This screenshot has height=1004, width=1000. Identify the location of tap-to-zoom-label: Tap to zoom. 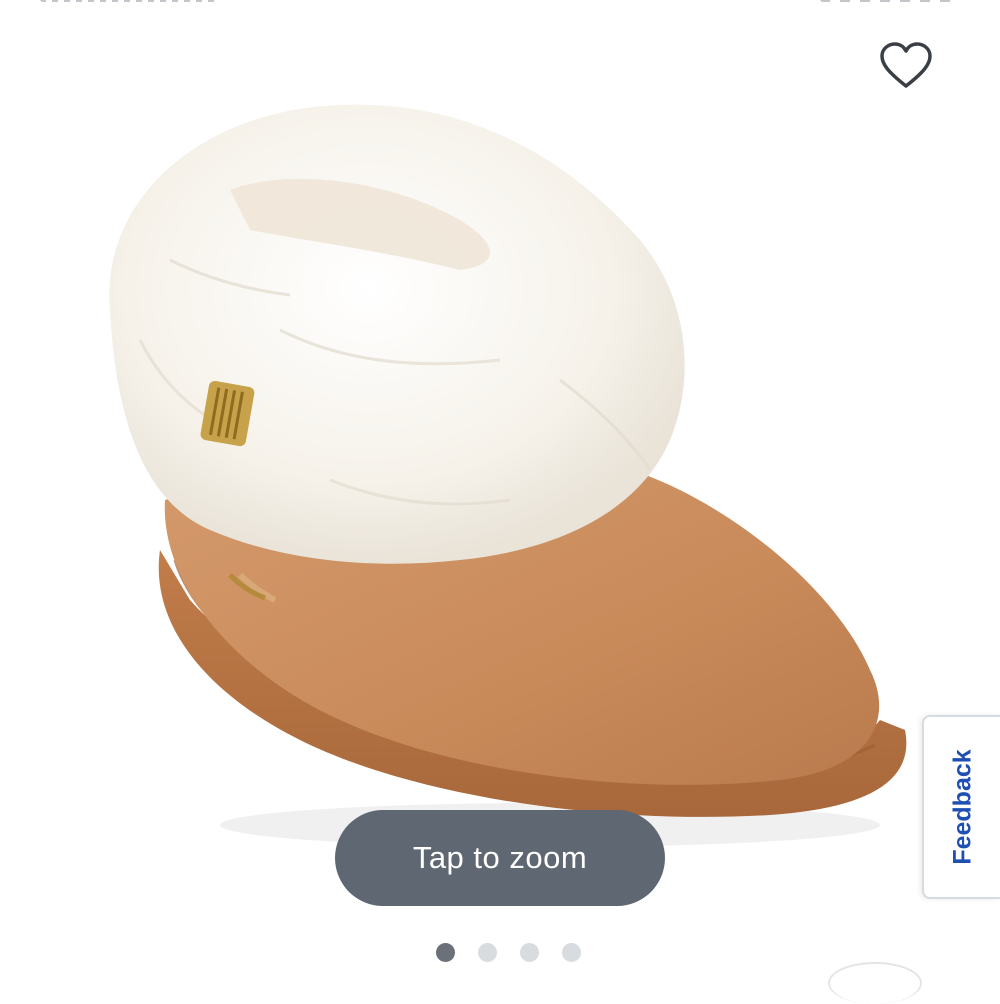
(500, 857).